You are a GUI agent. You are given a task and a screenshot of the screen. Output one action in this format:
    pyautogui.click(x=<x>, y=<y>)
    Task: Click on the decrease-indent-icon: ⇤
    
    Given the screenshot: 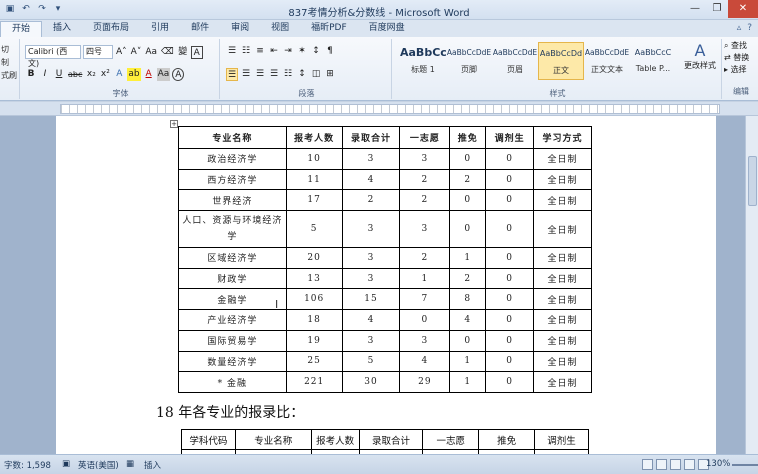 What is the action you would take?
    pyautogui.click(x=274, y=51)
    